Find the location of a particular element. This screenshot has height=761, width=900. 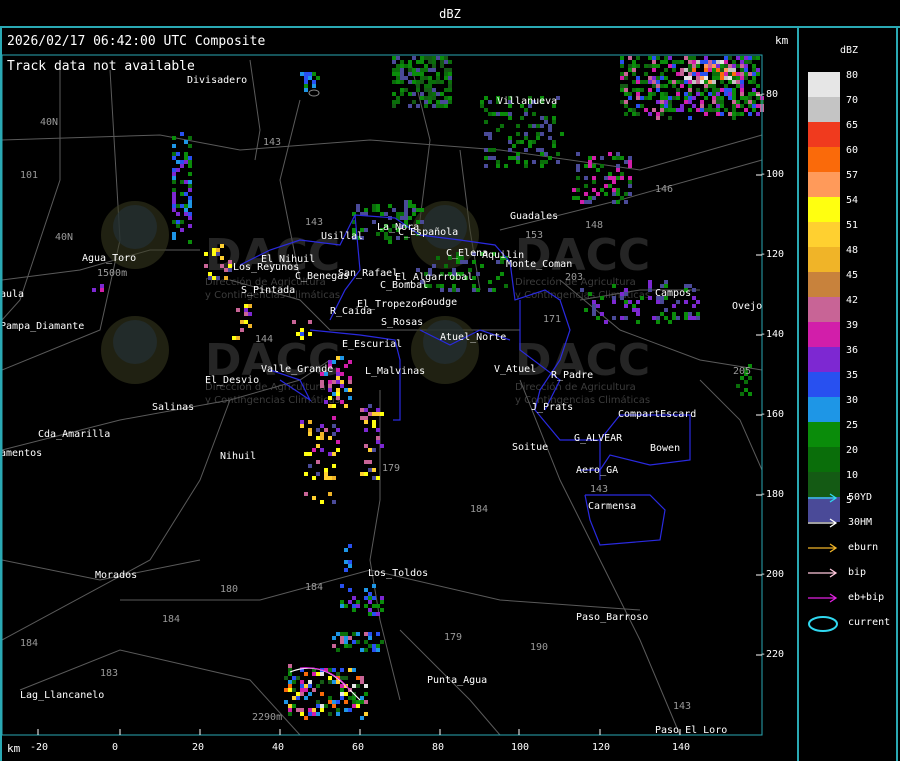

colorbar-level-label: 65 is located at coordinates (852, 125).